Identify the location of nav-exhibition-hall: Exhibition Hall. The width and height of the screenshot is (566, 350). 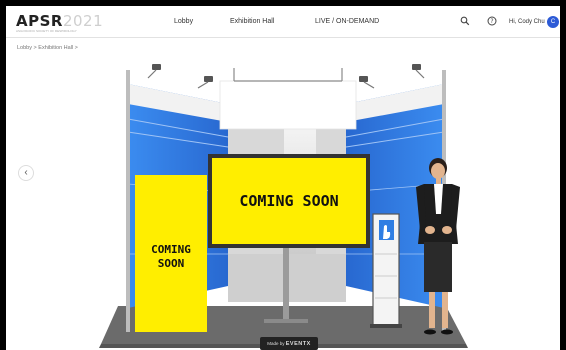
(252, 21).